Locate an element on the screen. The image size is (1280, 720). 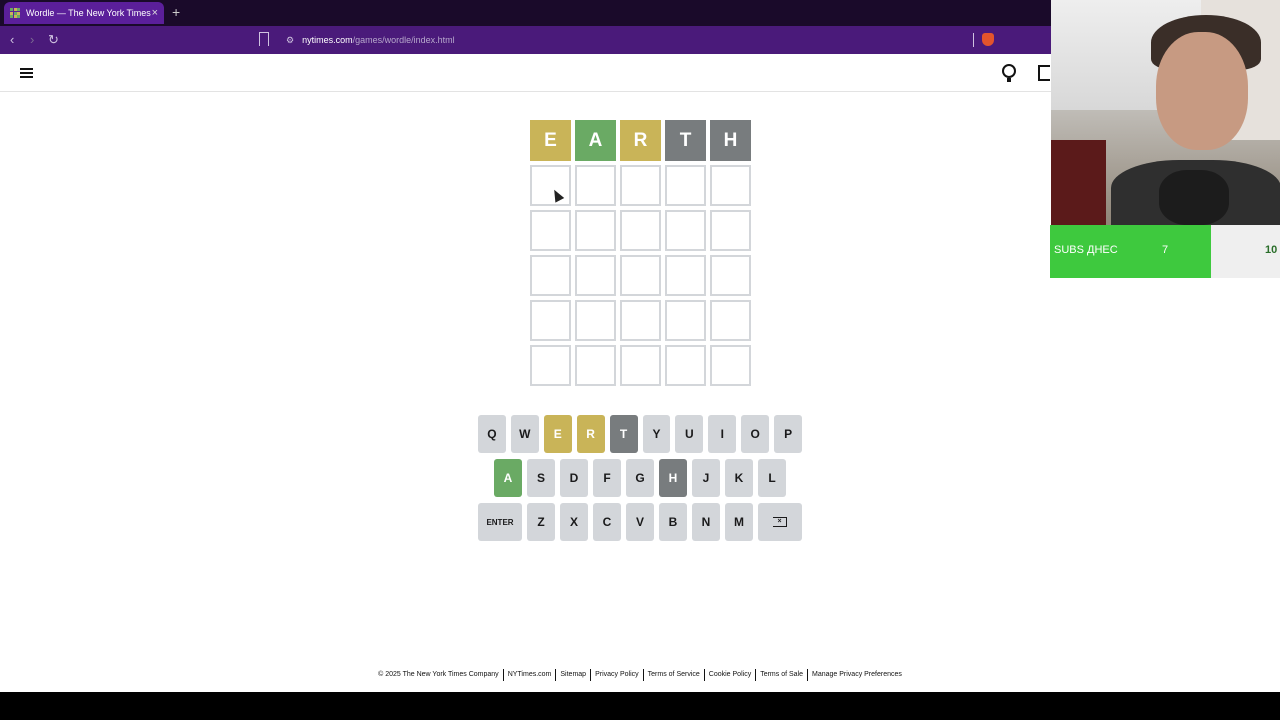
key-m: M is located at coordinates (739, 522).